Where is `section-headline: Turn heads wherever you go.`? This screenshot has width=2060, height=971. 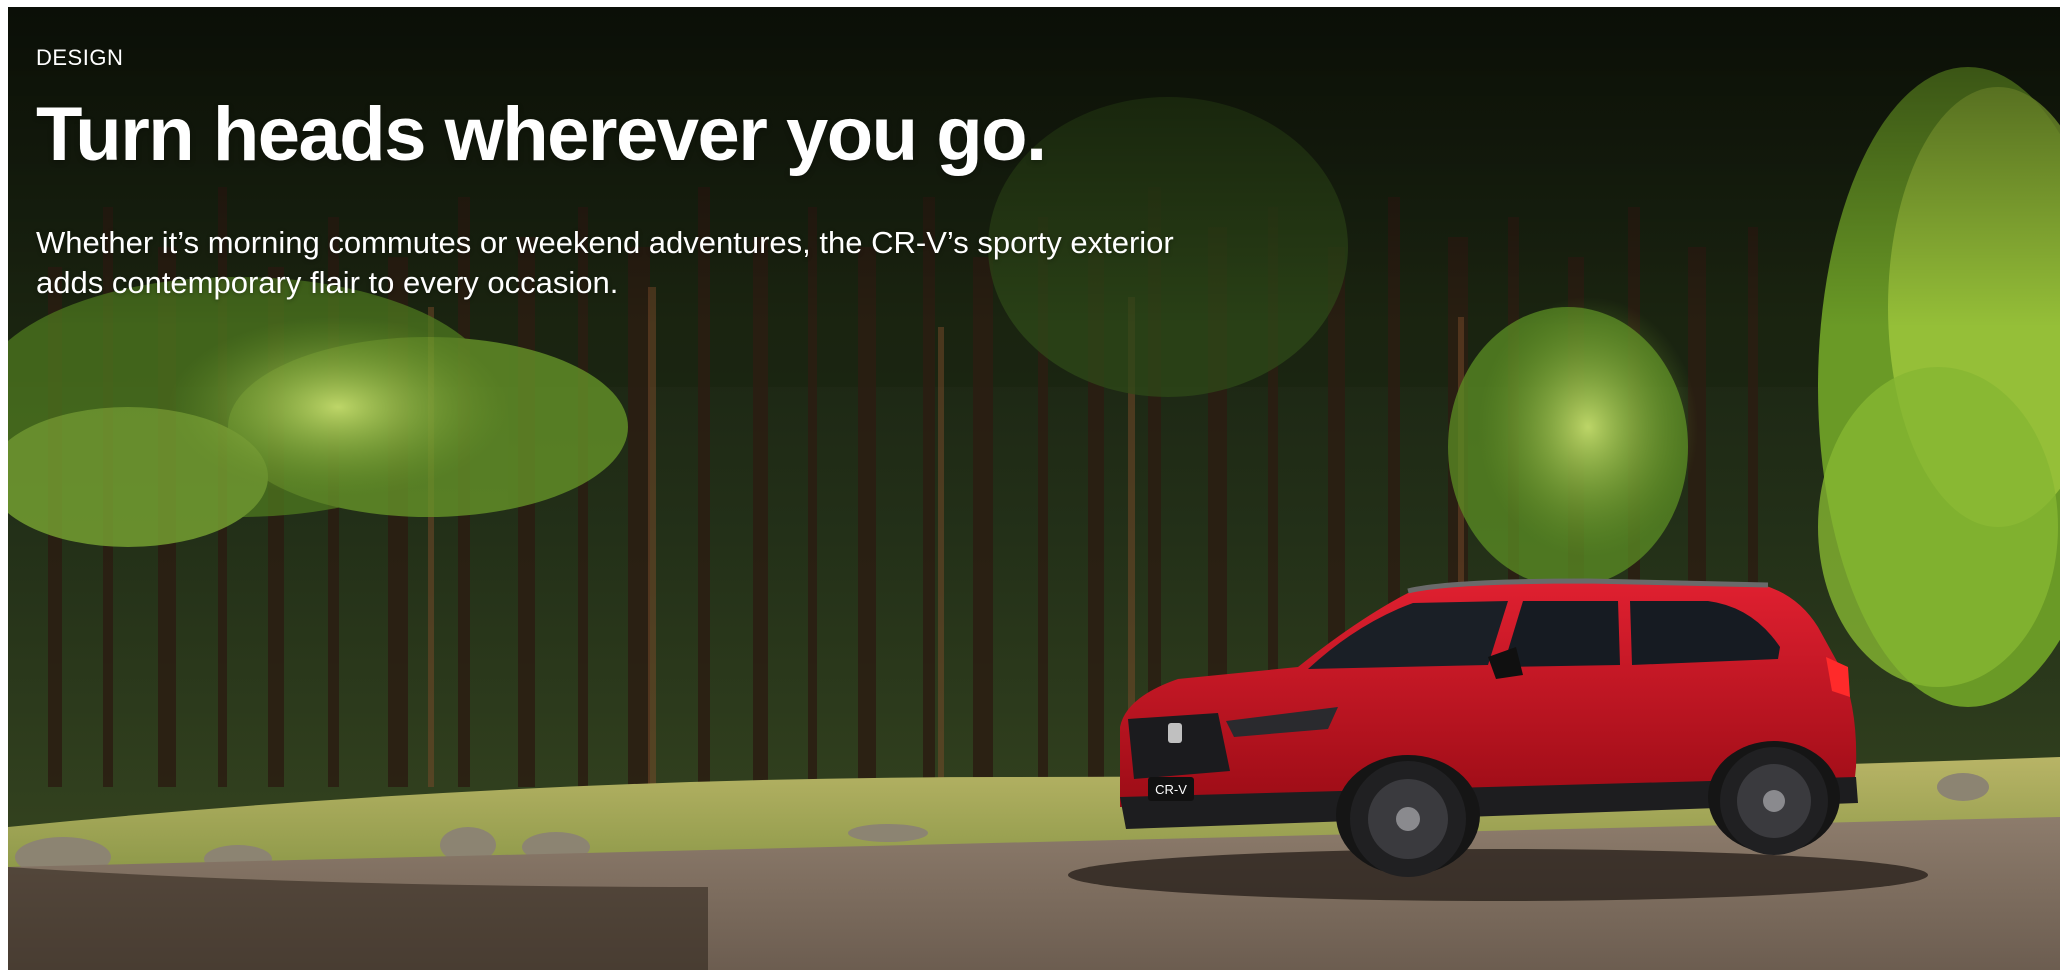 section-headline: Turn heads wherever you go. is located at coordinates (541, 134).